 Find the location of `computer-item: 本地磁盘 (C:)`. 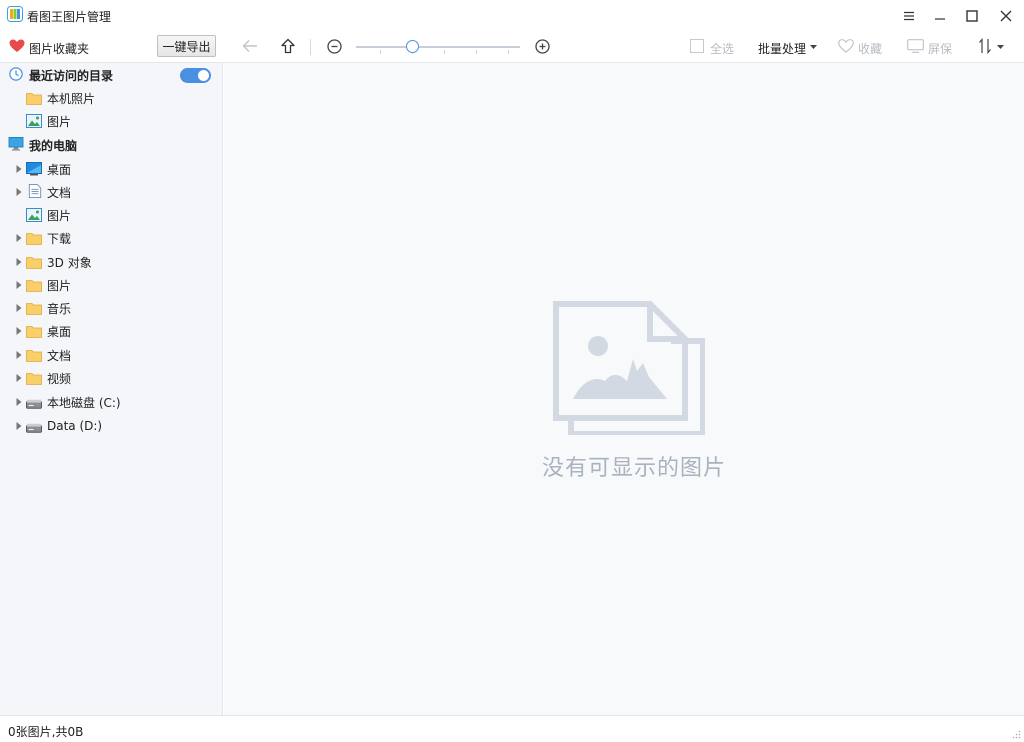

computer-item: 本地磁盘 (C:) is located at coordinates (111, 402).